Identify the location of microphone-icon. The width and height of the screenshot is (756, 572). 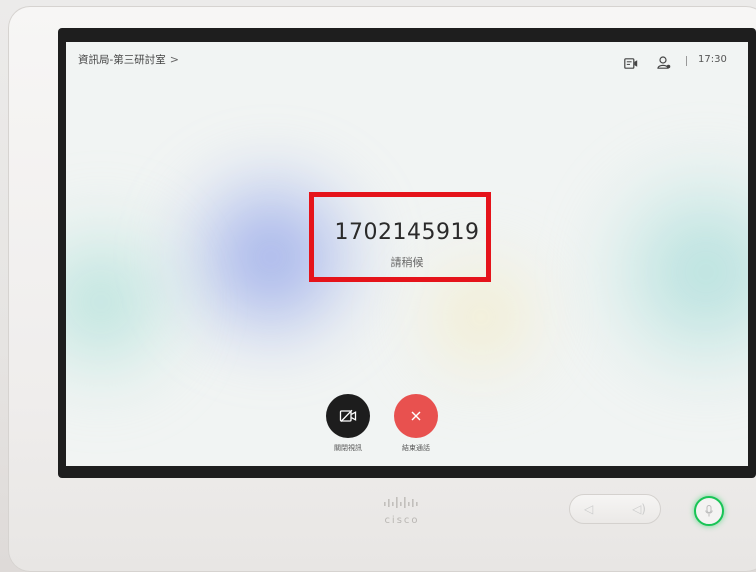
(709, 511).